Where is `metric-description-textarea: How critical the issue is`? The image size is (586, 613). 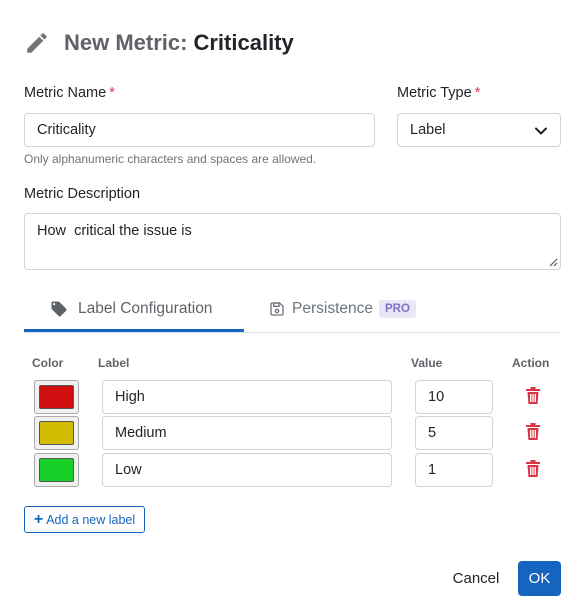 metric-description-textarea: How critical the issue is is located at coordinates (292, 241).